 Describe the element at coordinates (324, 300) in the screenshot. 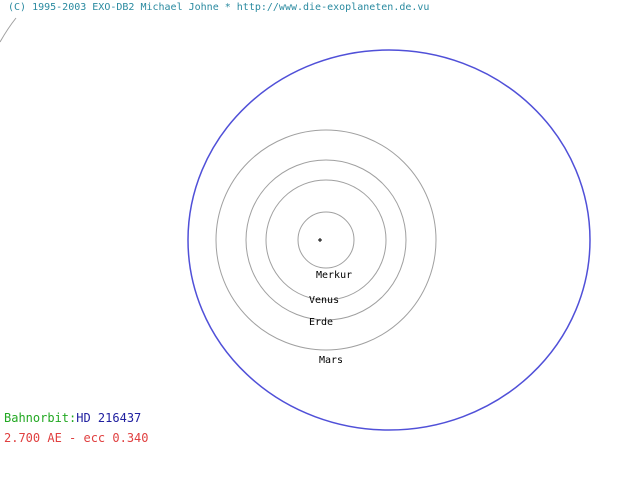

I see `label-venus: Venus` at that location.